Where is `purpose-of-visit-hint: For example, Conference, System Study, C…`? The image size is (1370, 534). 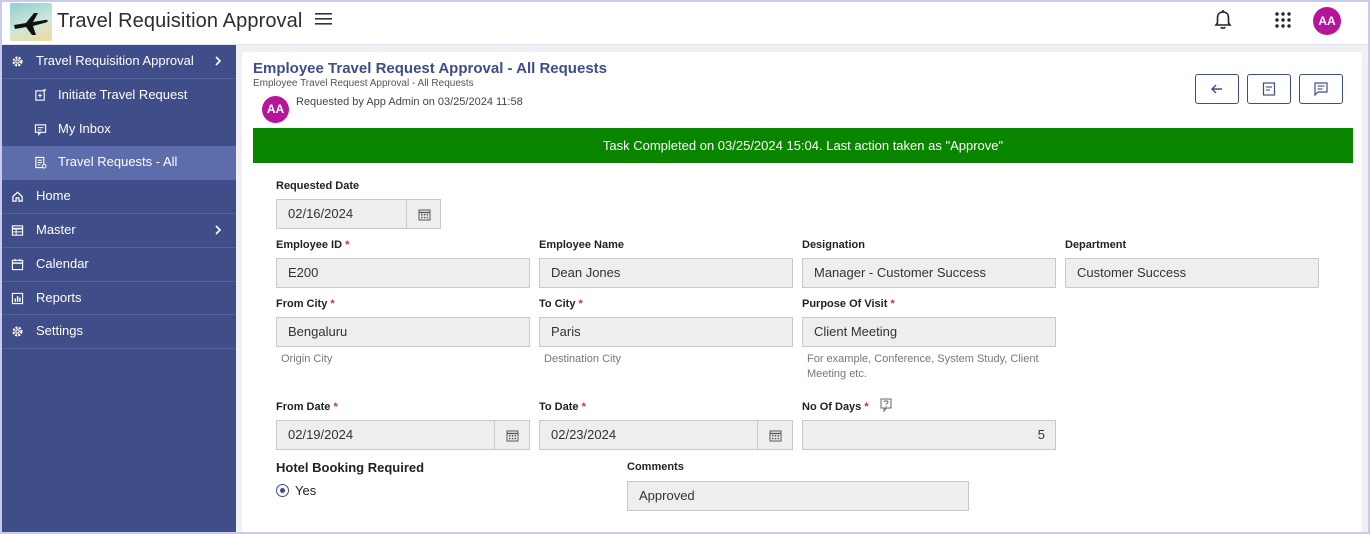
purpose-of-visit-hint: For example, Conference, System Study, C… is located at coordinates (923, 366).